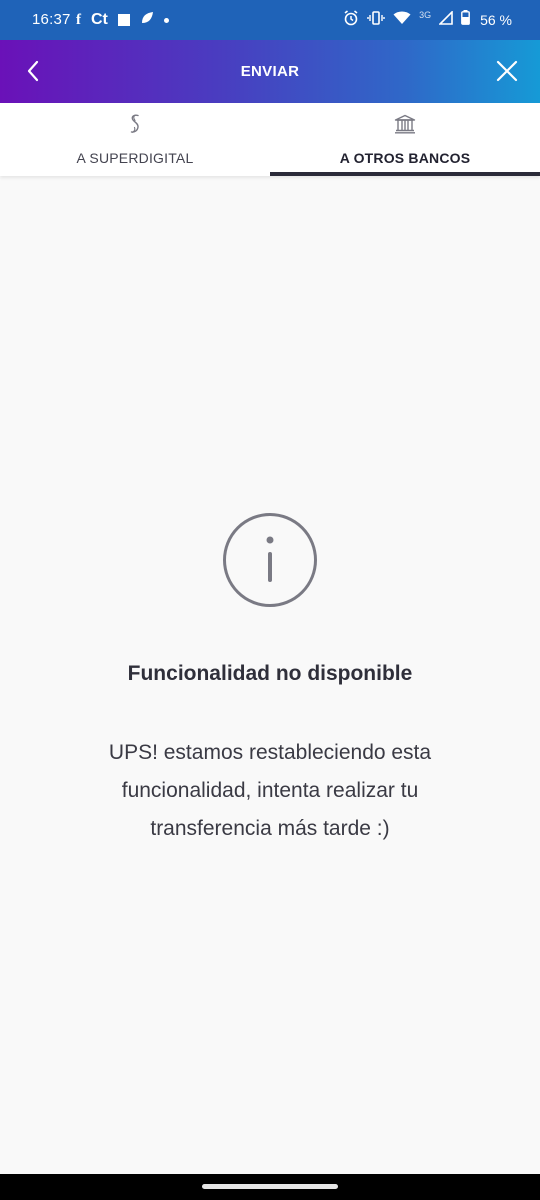 This screenshot has width=540, height=1200. I want to click on unavailable-title: Funcionalidad no disponible, so click(270, 673).